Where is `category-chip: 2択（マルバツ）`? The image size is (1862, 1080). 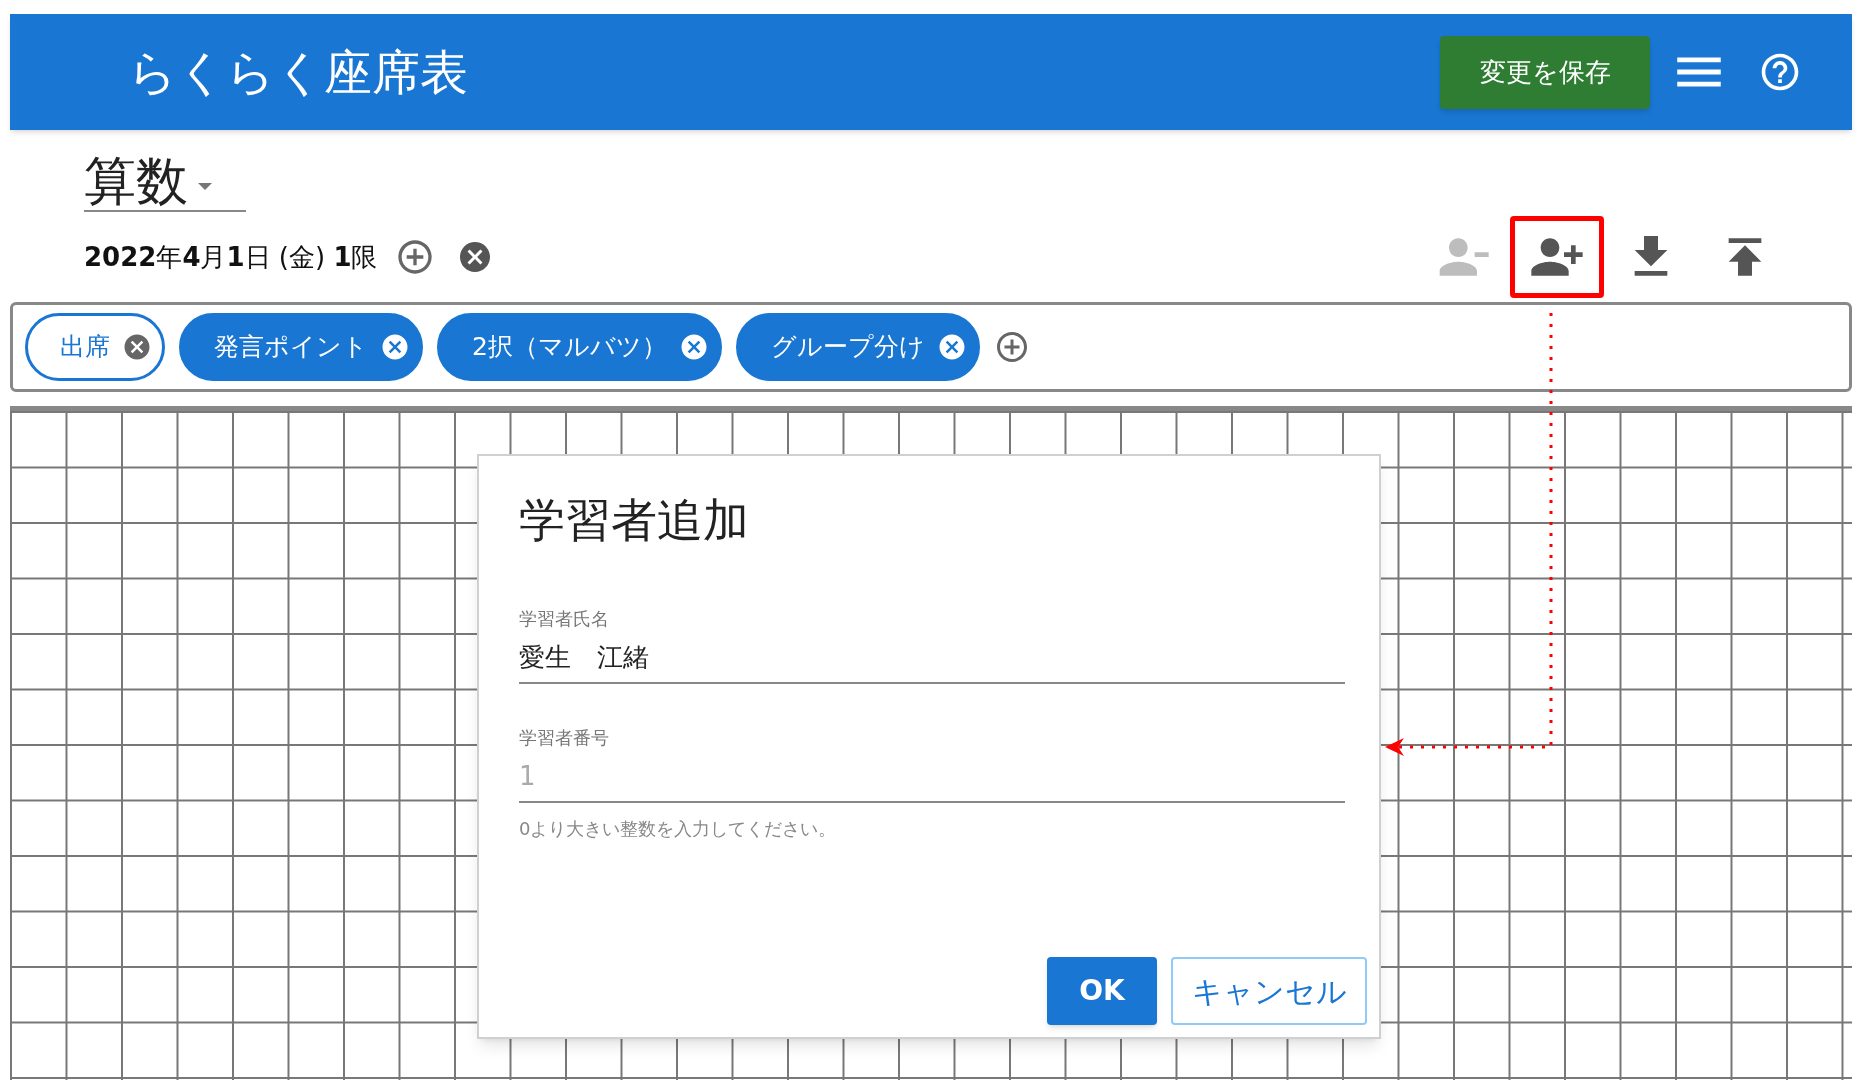 category-chip: 2択（マルバツ） is located at coordinates (579, 347).